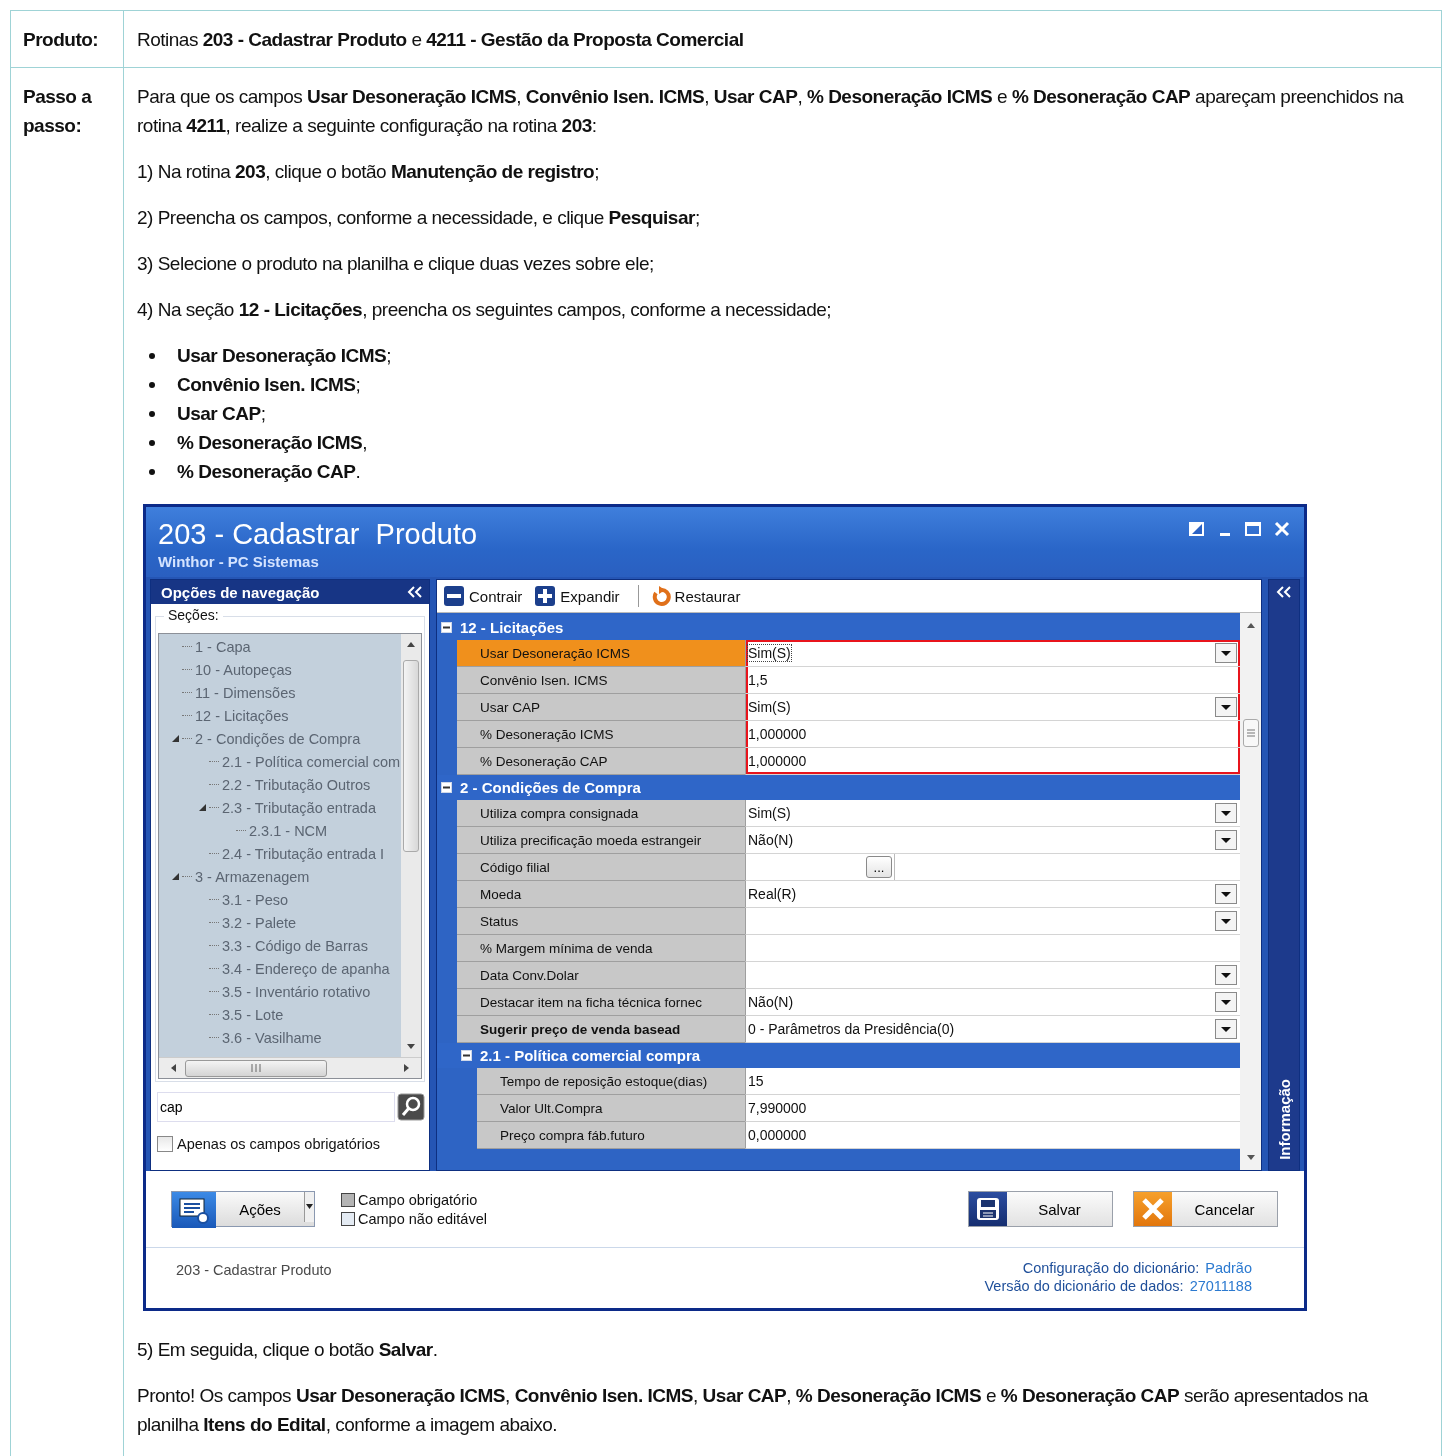 This screenshot has height=1456, width=1448. I want to click on field-label: % Margem mínima de venda, so click(601, 948).